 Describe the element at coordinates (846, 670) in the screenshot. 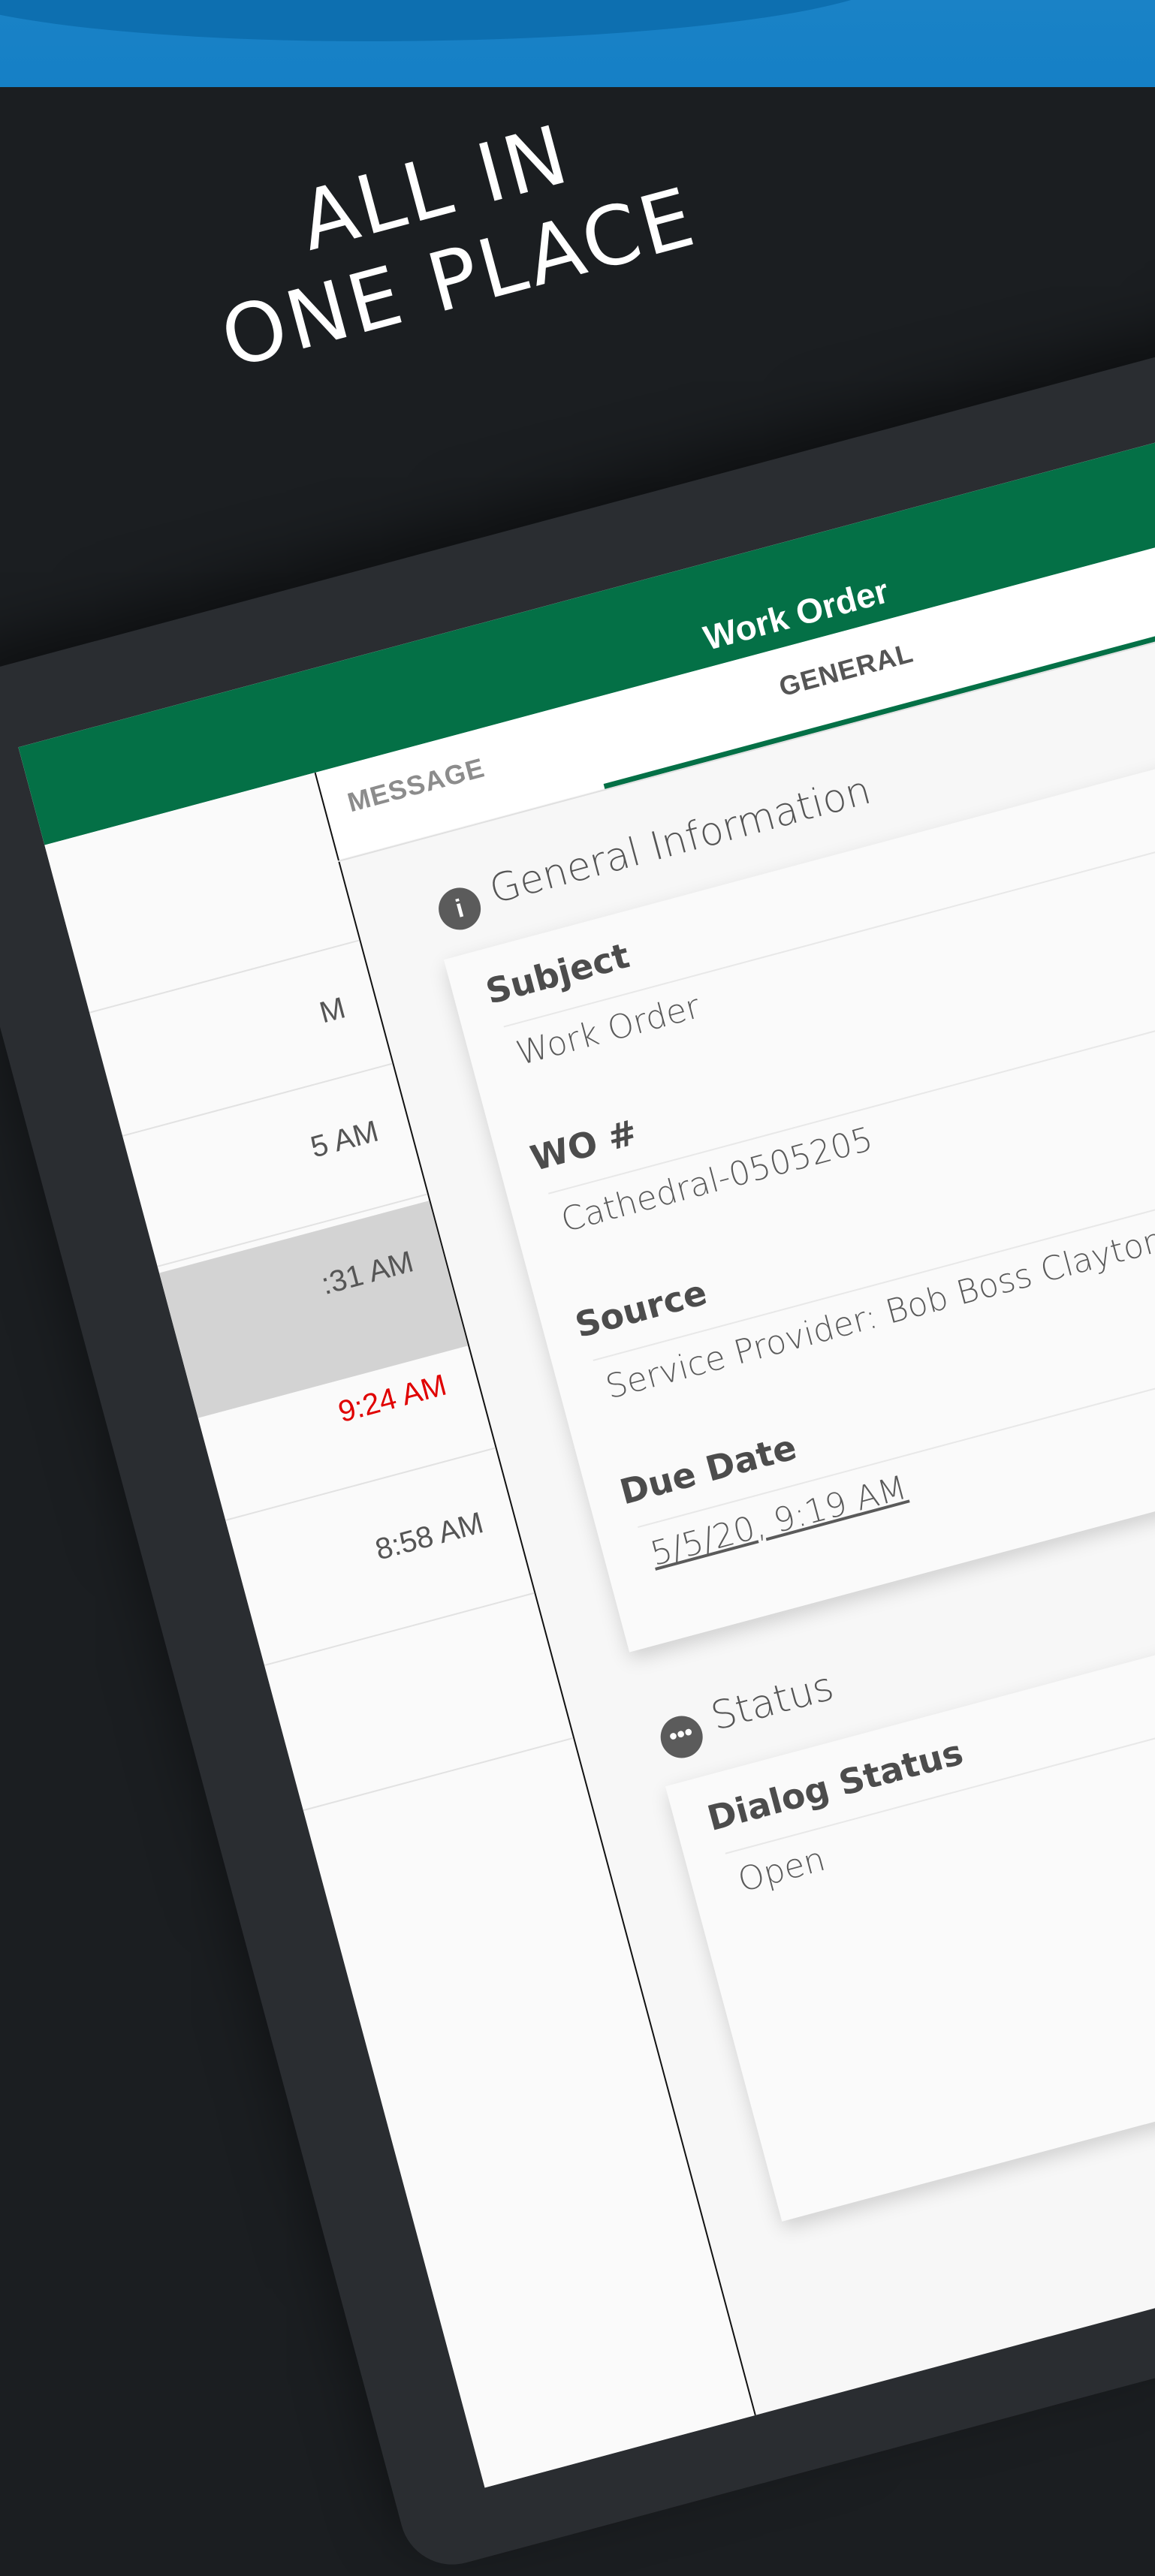

I see `tab-general: GENERAL` at that location.